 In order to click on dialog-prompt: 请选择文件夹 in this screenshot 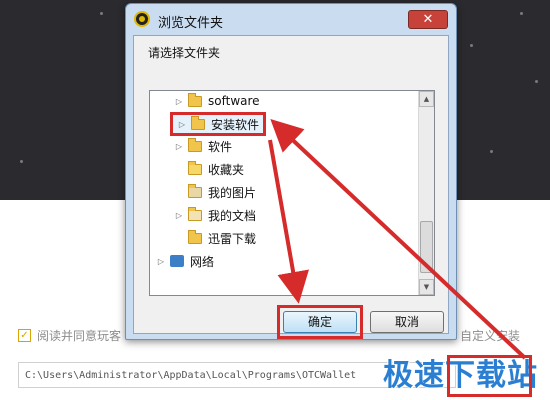, I will do `click(184, 53)`.